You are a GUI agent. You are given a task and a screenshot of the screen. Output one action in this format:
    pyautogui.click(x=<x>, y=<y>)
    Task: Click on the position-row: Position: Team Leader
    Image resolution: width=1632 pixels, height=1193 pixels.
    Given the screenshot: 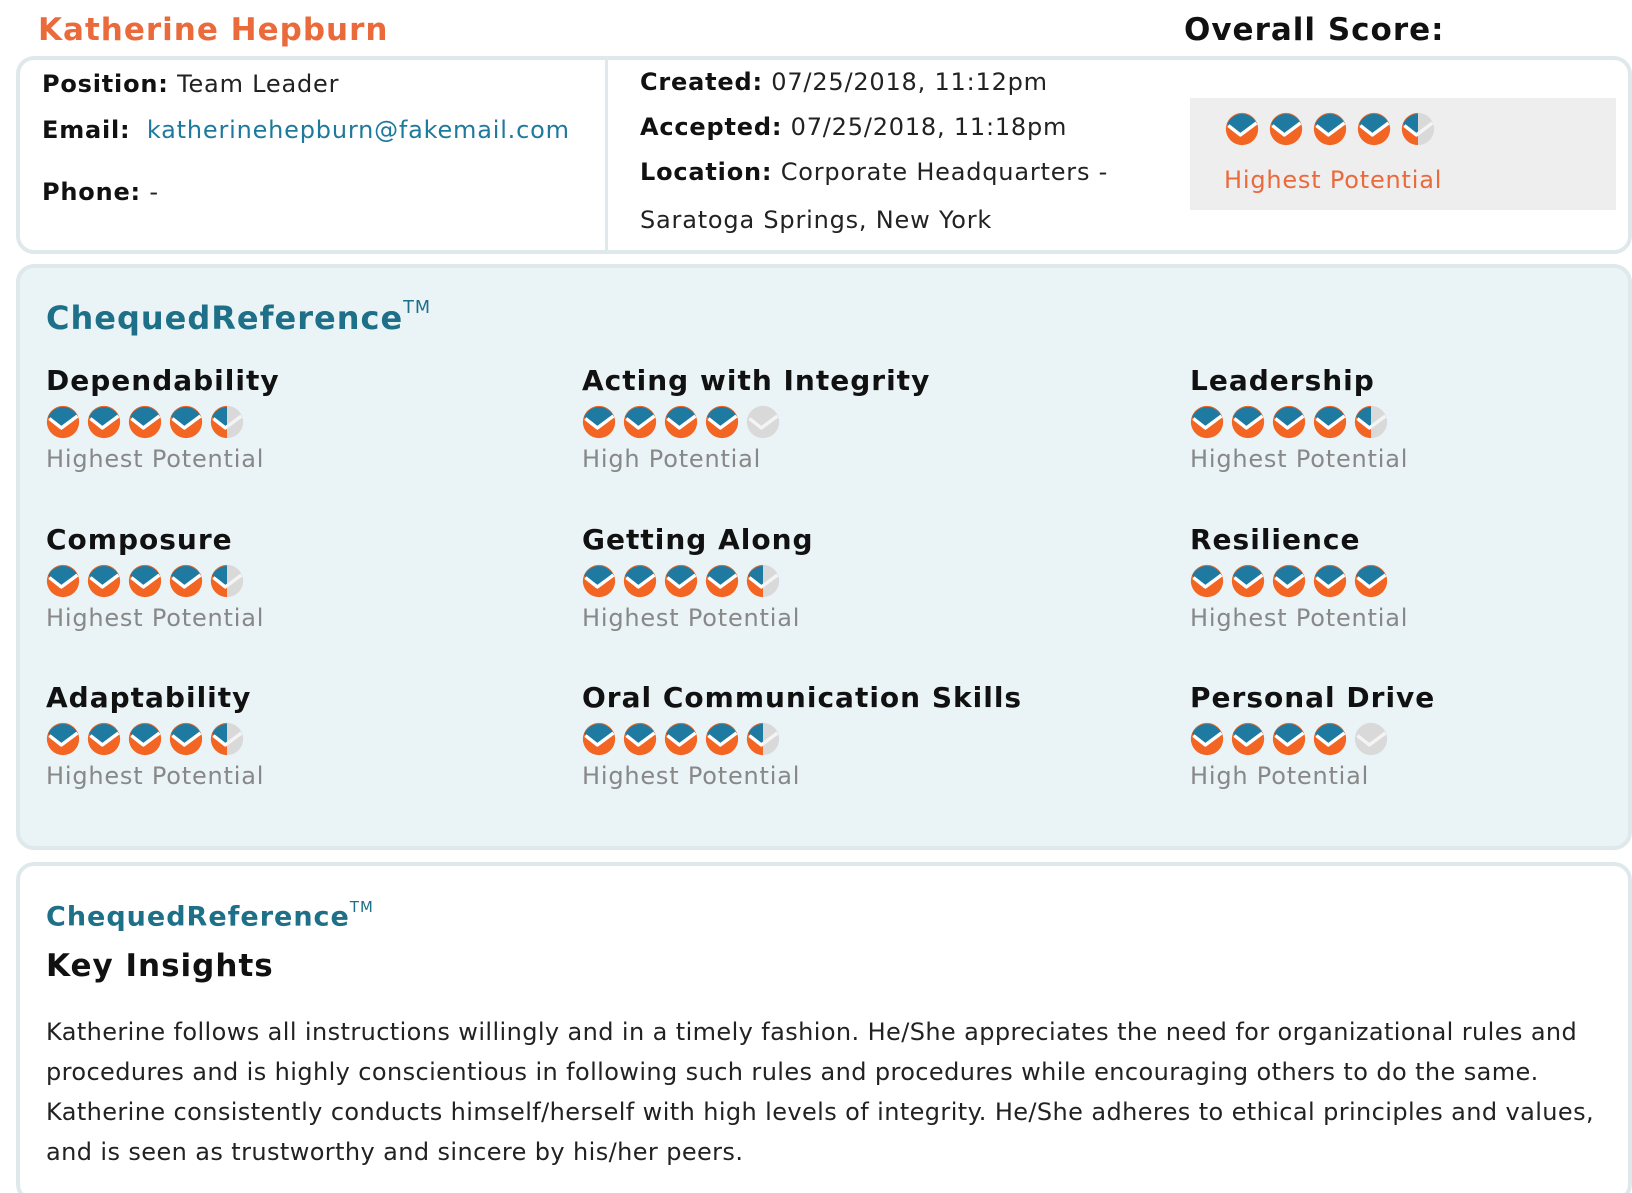 What is the action you would take?
    pyautogui.click(x=190, y=84)
    